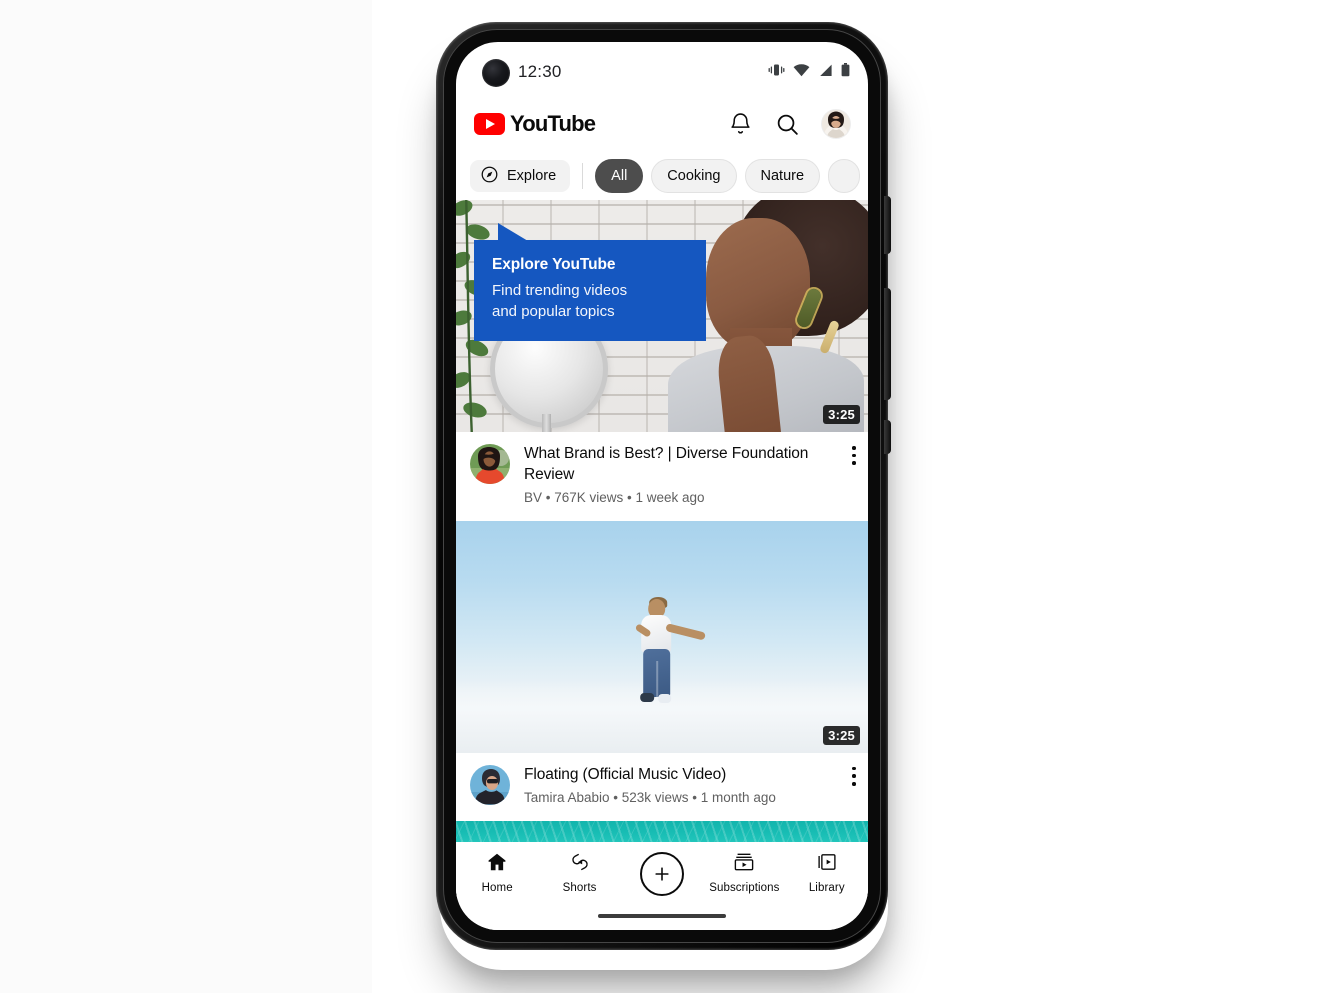  I want to click on status-bar: 12:30, so click(662, 69).